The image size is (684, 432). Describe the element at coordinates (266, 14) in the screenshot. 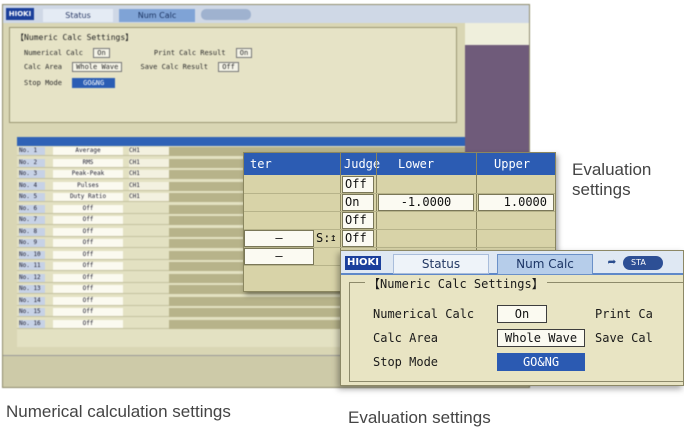

I see `bg-tab-bar: HIOKI Status Num Calc` at that location.